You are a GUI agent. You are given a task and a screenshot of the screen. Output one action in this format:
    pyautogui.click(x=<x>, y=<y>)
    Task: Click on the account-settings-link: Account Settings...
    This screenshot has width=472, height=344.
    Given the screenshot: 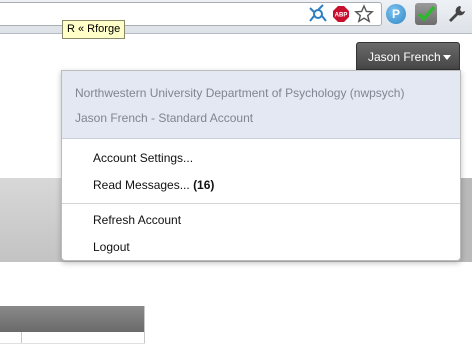 What is the action you would take?
    pyautogui.click(x=143, y=158)
    